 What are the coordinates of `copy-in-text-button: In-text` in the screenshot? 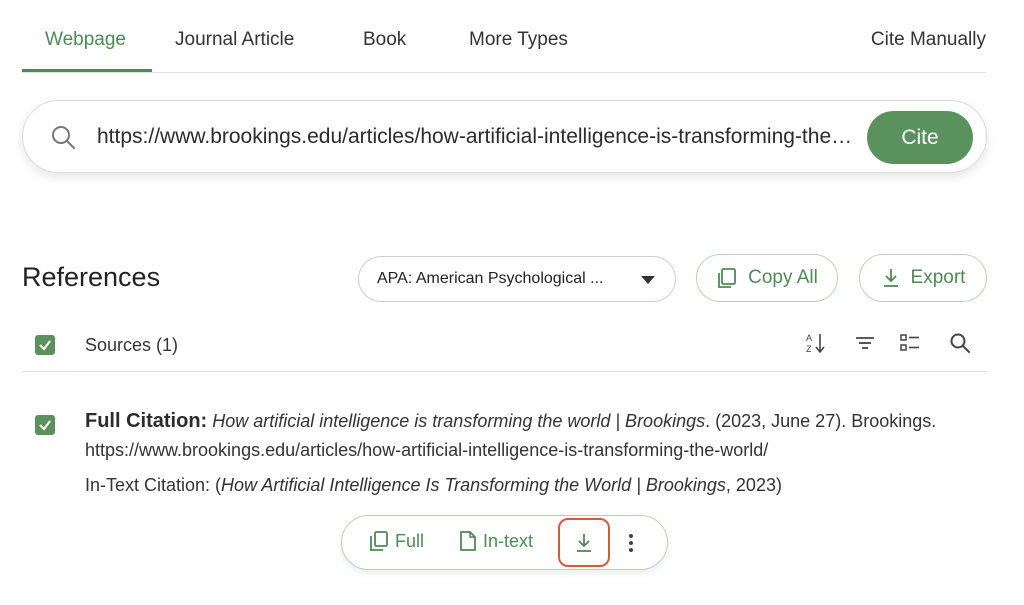 It's located at (496, 541).